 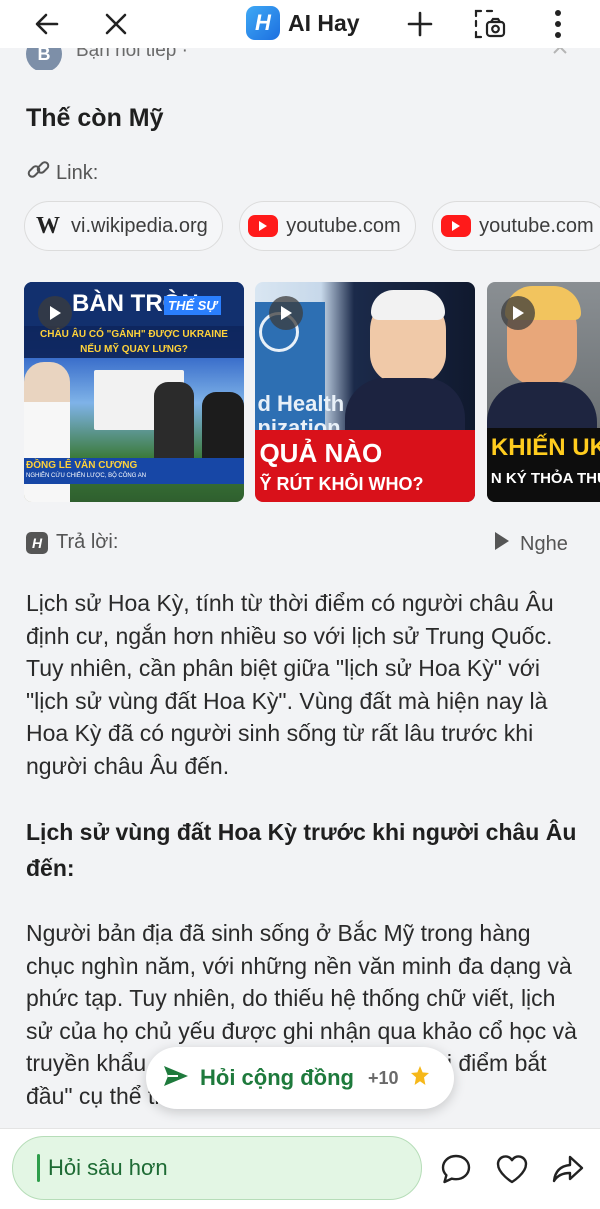 What do you see at coordinates (277, 1077) in the screenshot?
I see `ask-community-label: Hỏi cộng đồng` at bounding box center [277, 1077].